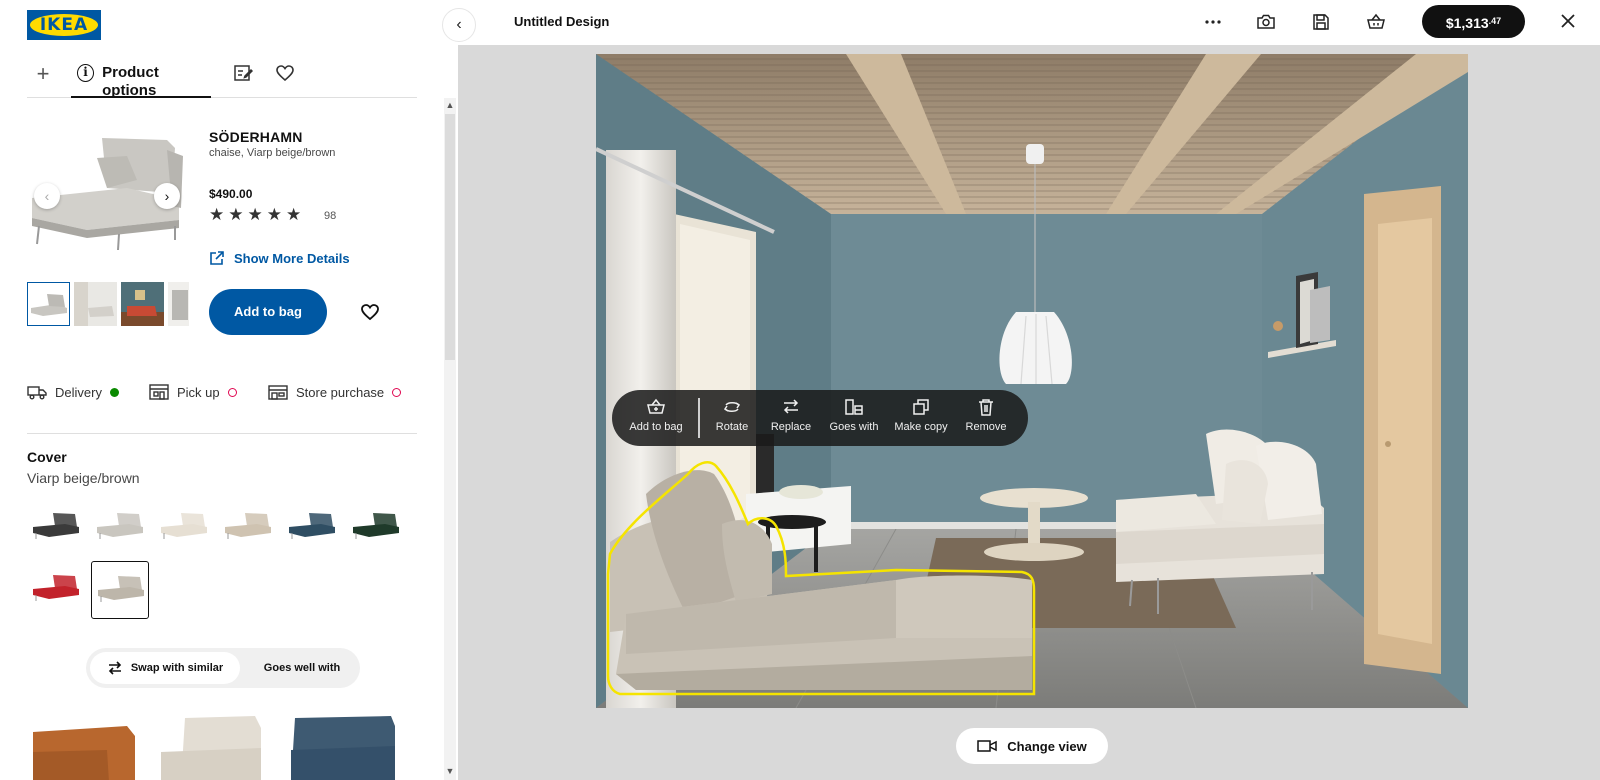 Image resolution: width=1600 pixels, height=780 pixels. Describe the element at coordinates (656, 406) in the screenshot. I see `basket-add-icon` at that location.